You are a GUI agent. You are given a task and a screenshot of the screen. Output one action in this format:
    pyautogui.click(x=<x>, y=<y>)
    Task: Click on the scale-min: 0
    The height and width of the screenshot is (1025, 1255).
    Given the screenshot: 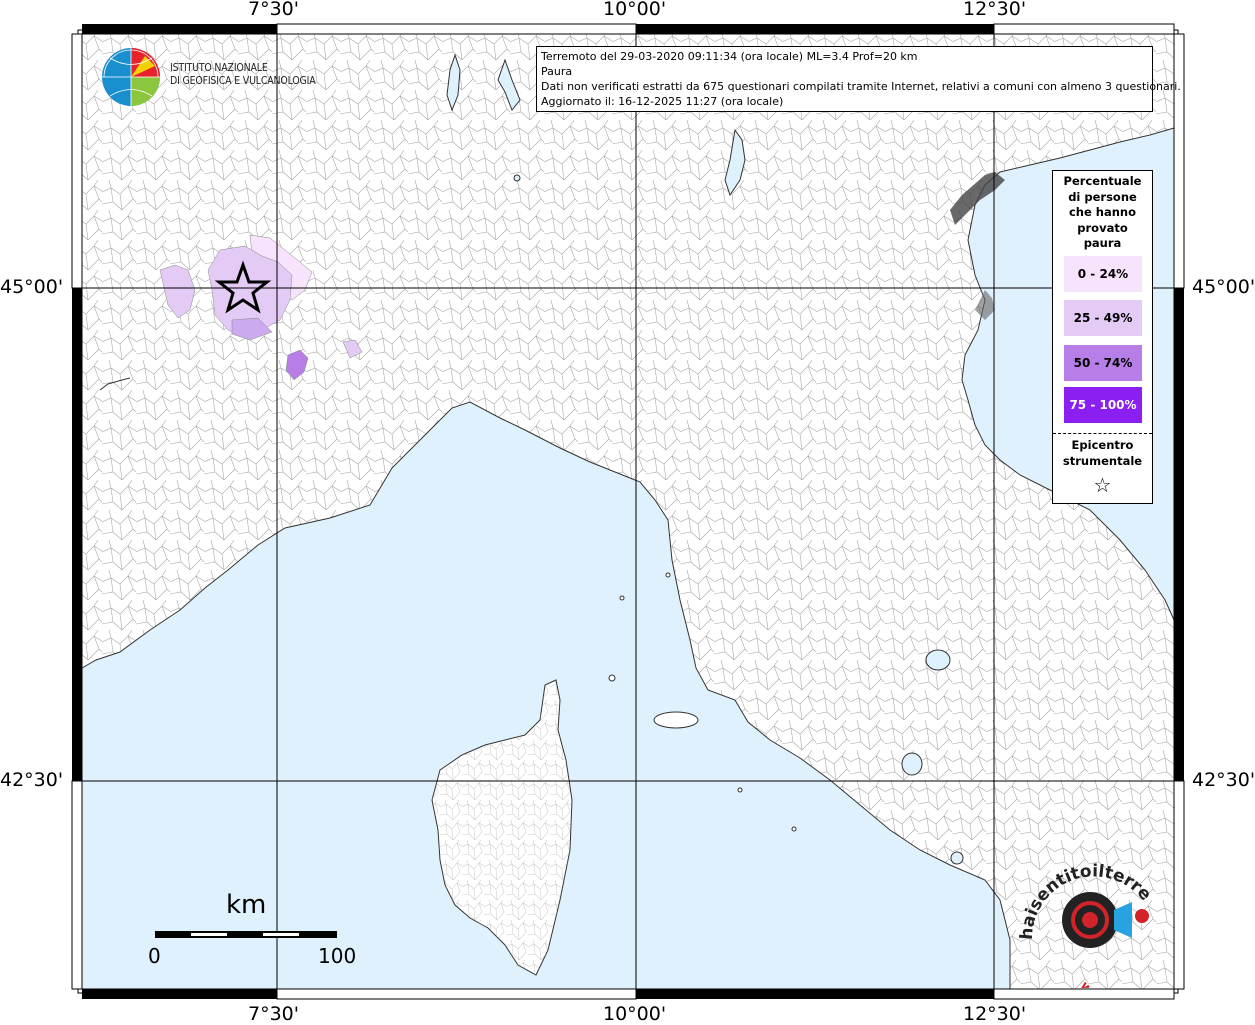 What is the action you would take?
    pyautogui.click(x=154, y=956)
    